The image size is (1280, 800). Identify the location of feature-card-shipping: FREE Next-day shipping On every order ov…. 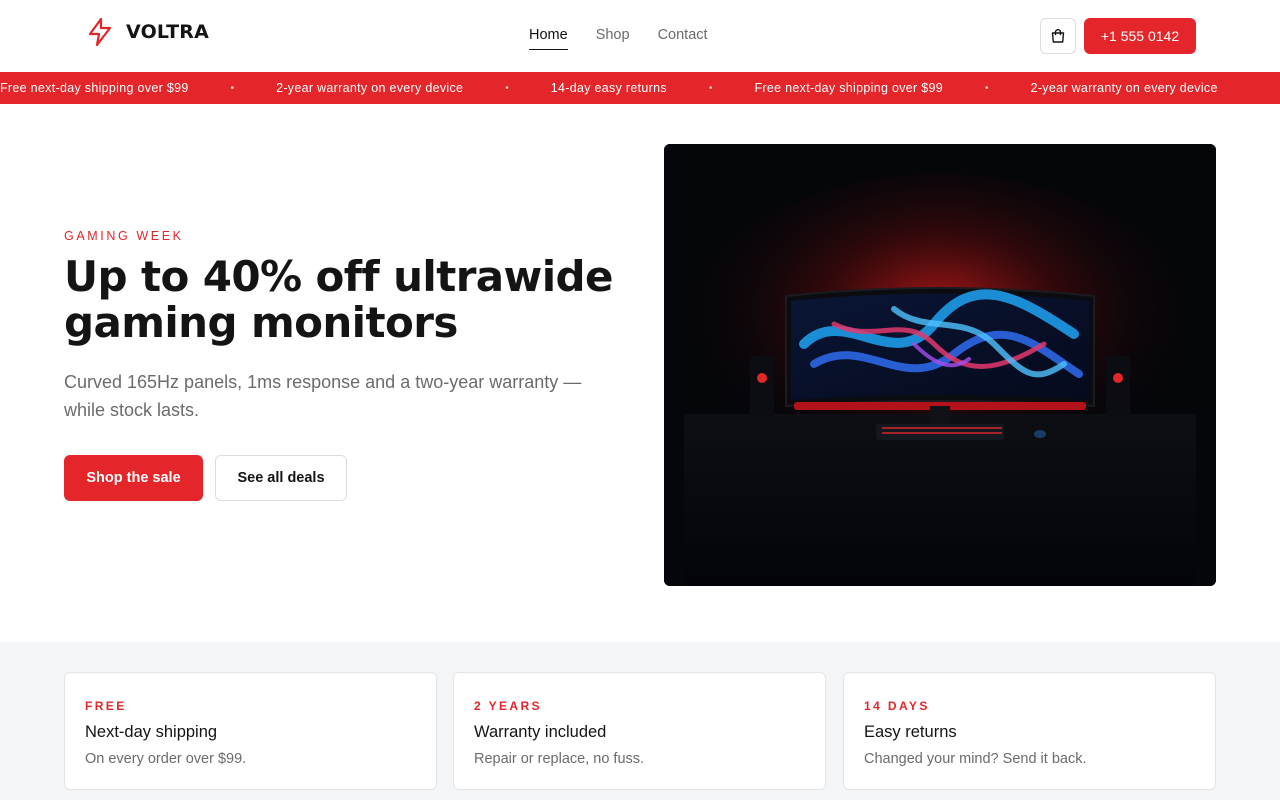
(250, 731).